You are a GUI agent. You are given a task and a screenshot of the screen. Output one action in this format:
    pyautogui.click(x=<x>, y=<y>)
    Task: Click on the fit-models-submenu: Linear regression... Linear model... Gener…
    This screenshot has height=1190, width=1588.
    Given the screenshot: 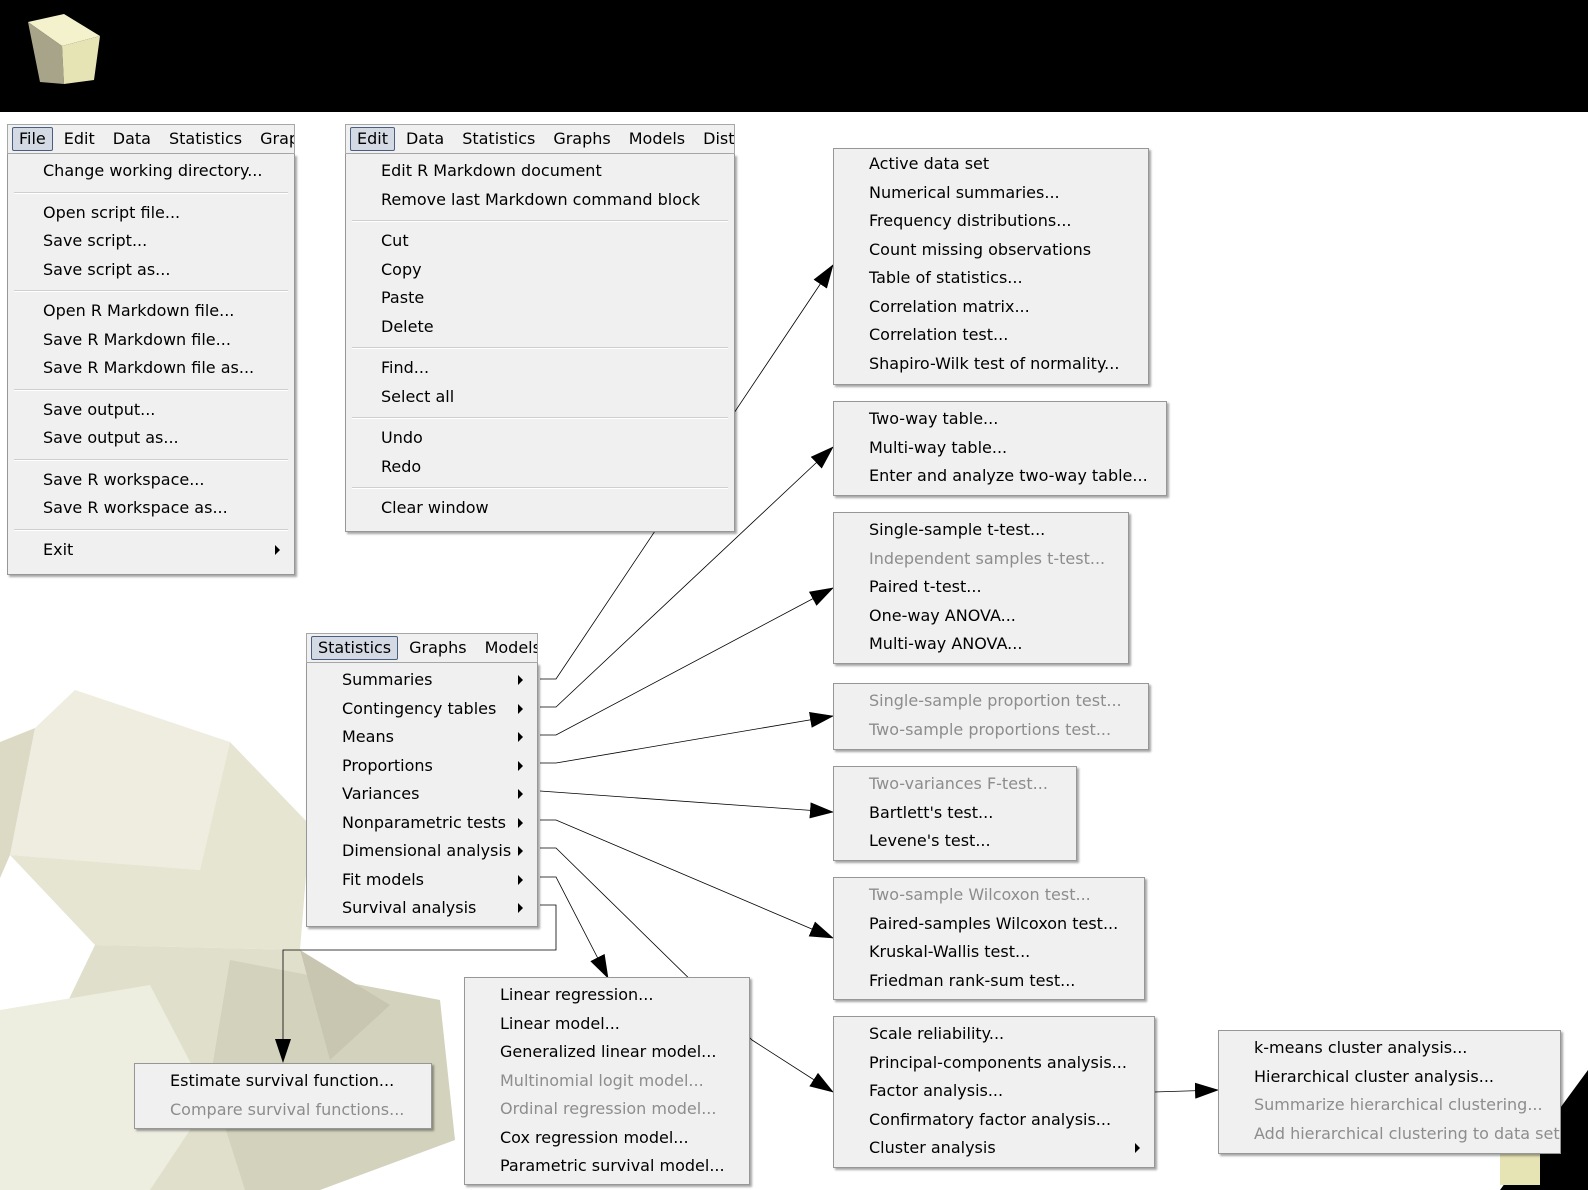 What is the action you would take?
    pyautogui.click(x=607, y=1081)
    